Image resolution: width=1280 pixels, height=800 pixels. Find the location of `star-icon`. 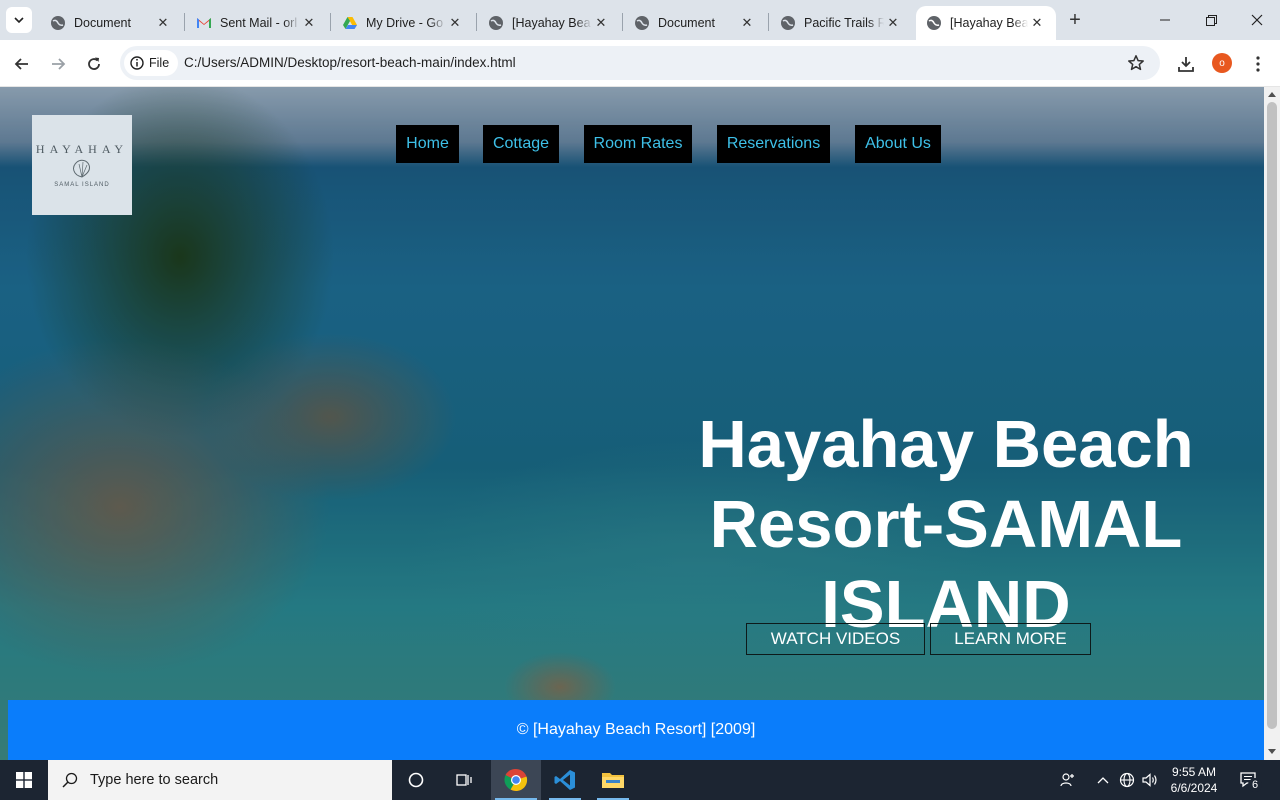

star-icon is located at coordinates (1136, 63).